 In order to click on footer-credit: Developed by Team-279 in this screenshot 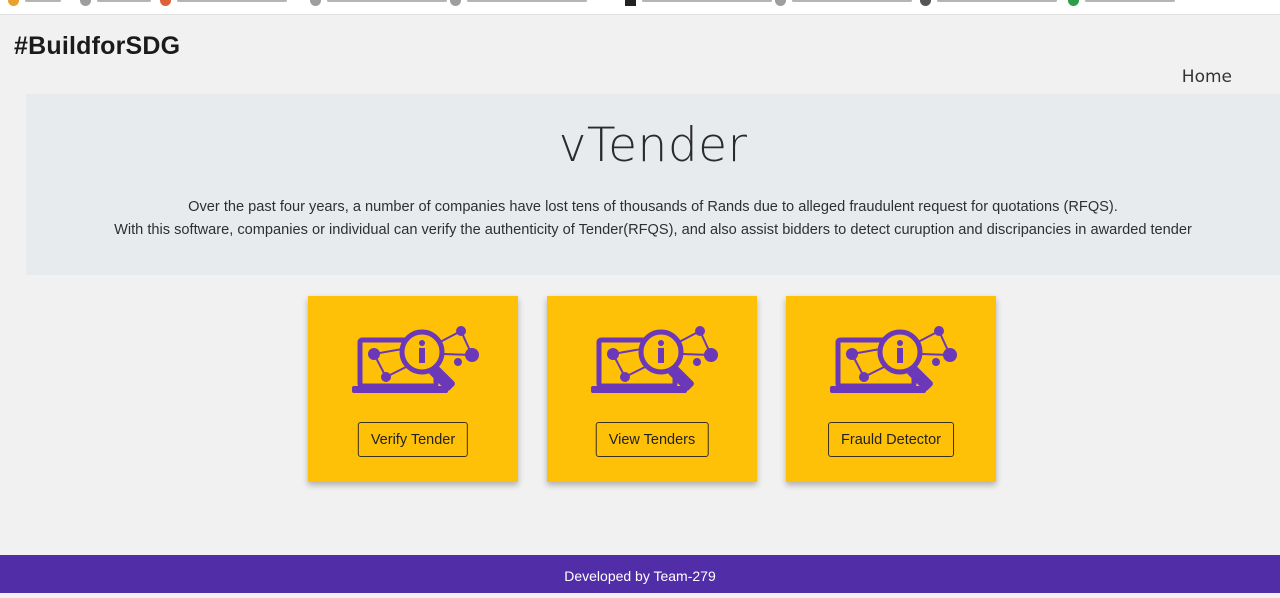, I will do `click(640, 576)`.